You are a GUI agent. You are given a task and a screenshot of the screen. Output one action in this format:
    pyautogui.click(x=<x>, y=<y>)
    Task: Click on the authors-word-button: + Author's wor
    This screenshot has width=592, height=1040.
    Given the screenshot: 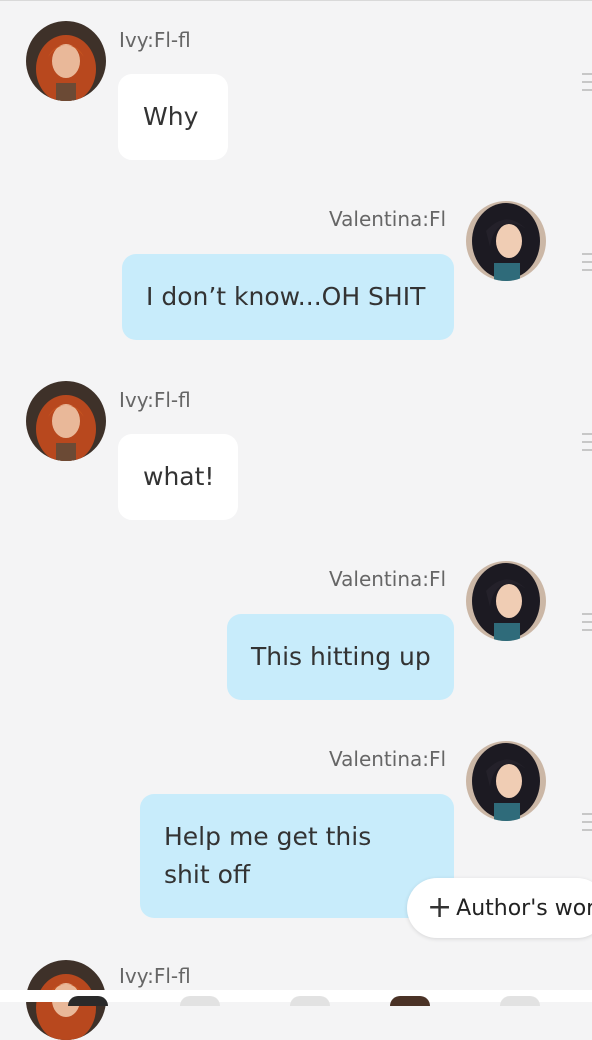 What is the action you would take?
    pyautogui.click(x=499, y=908)
    